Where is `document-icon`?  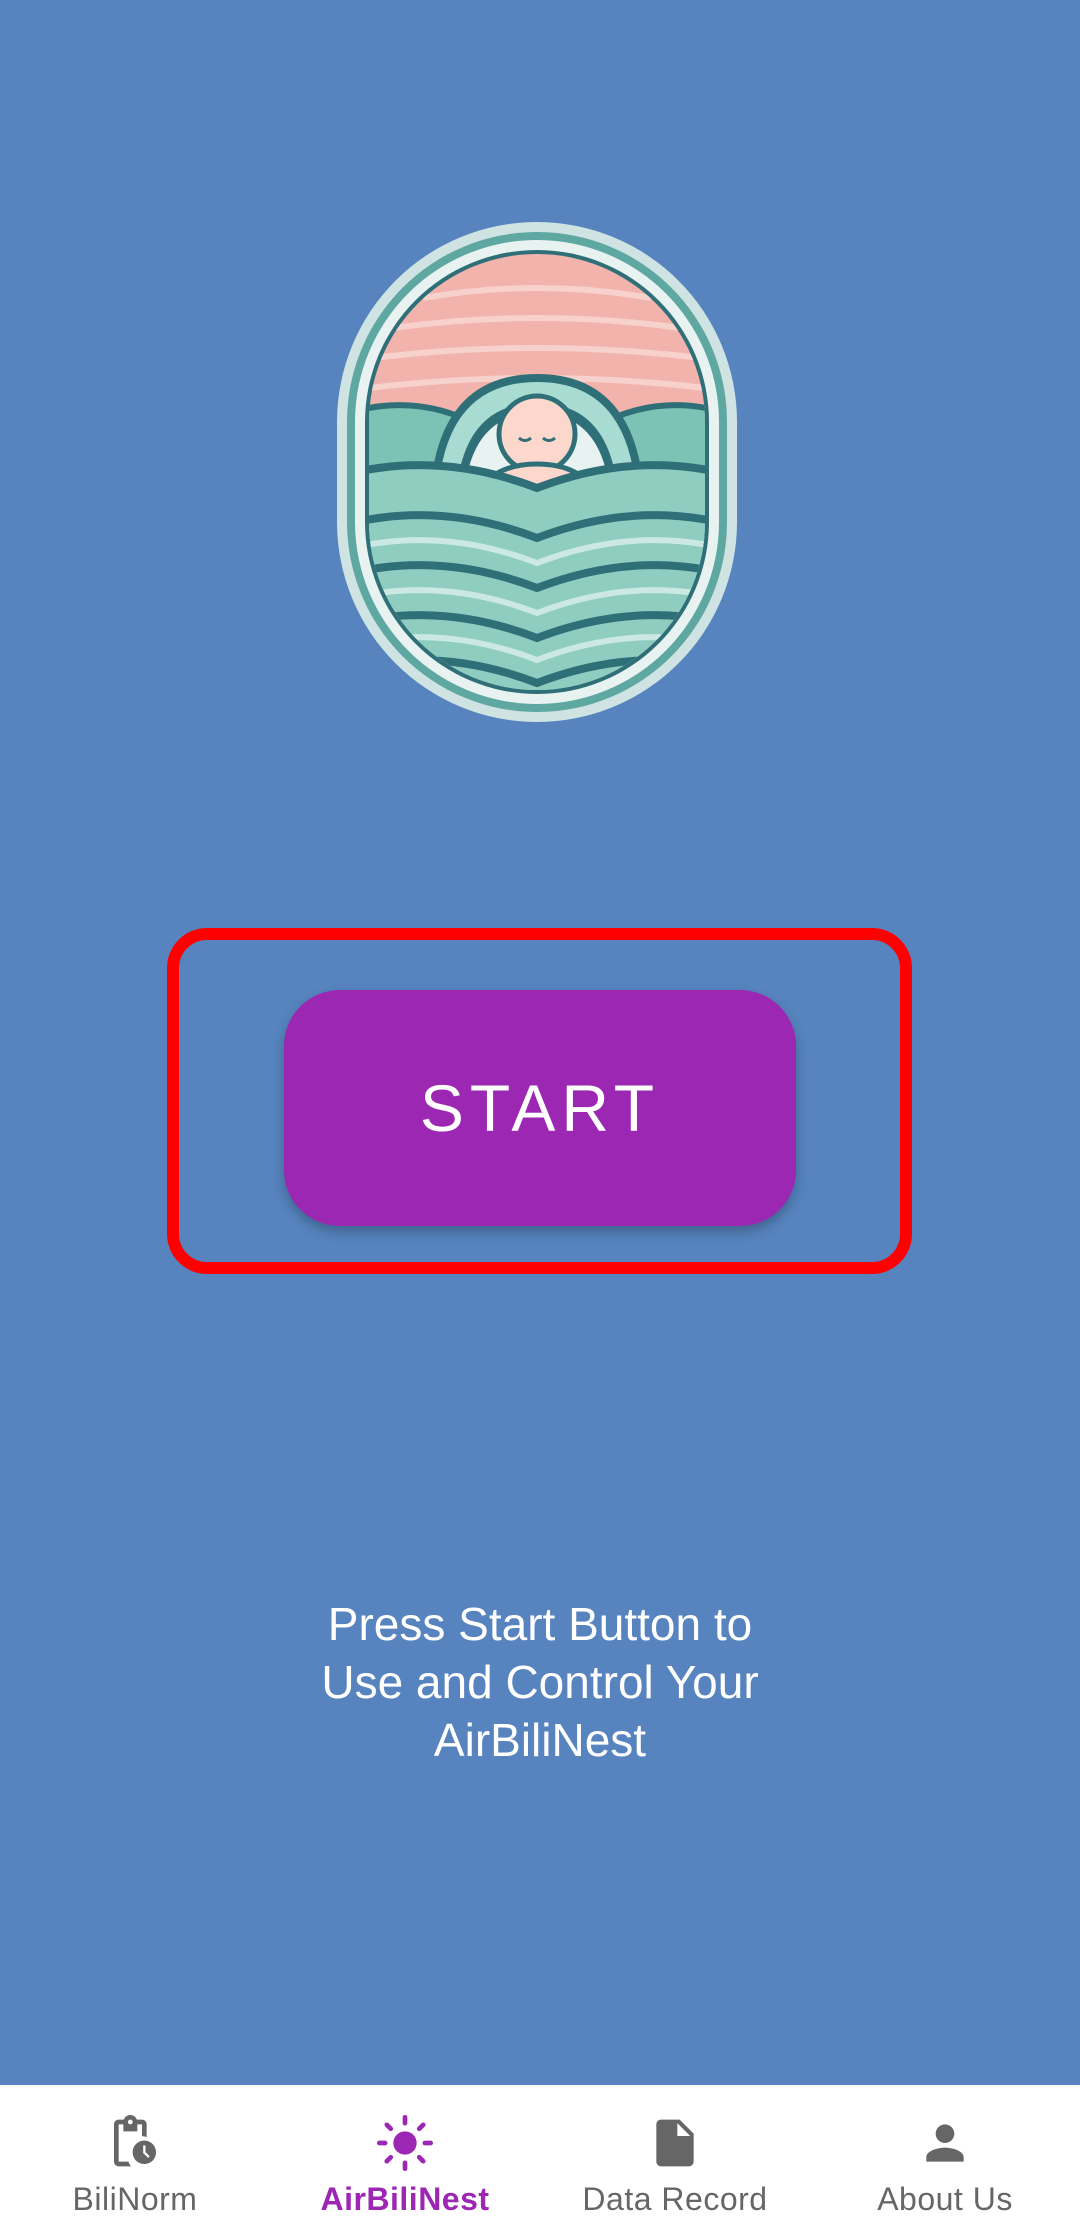 document-icon is located at coordinates (675, 2143).